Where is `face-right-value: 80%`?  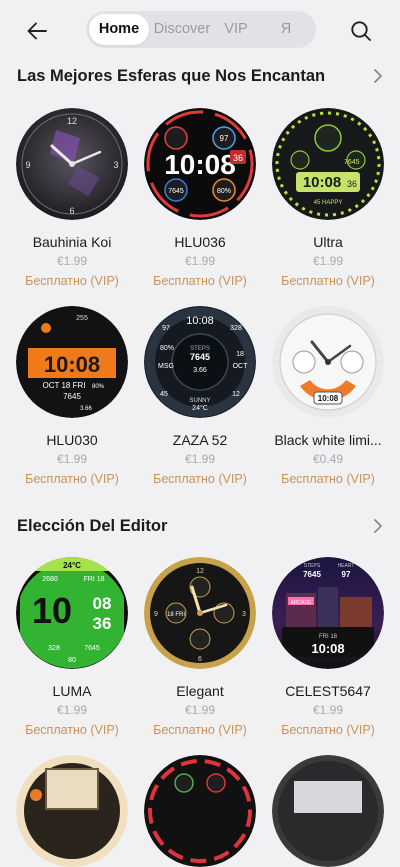
face-right-value: 80% is located at coordinates (224, 191).